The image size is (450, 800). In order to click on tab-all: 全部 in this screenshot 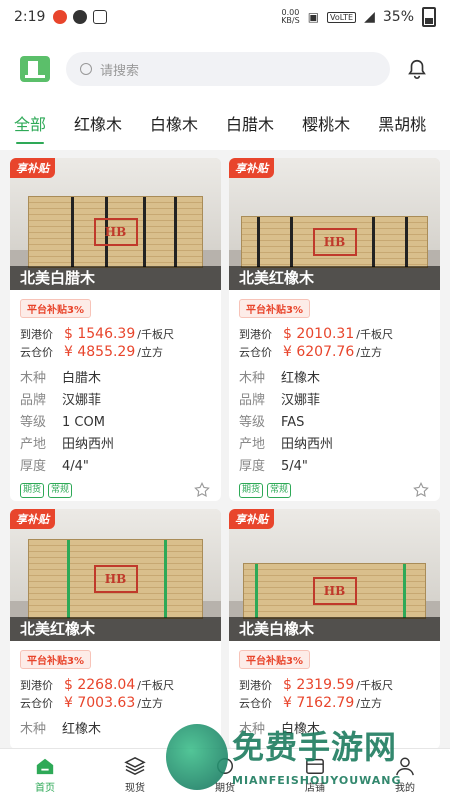, I will do `click(30, 127)`.